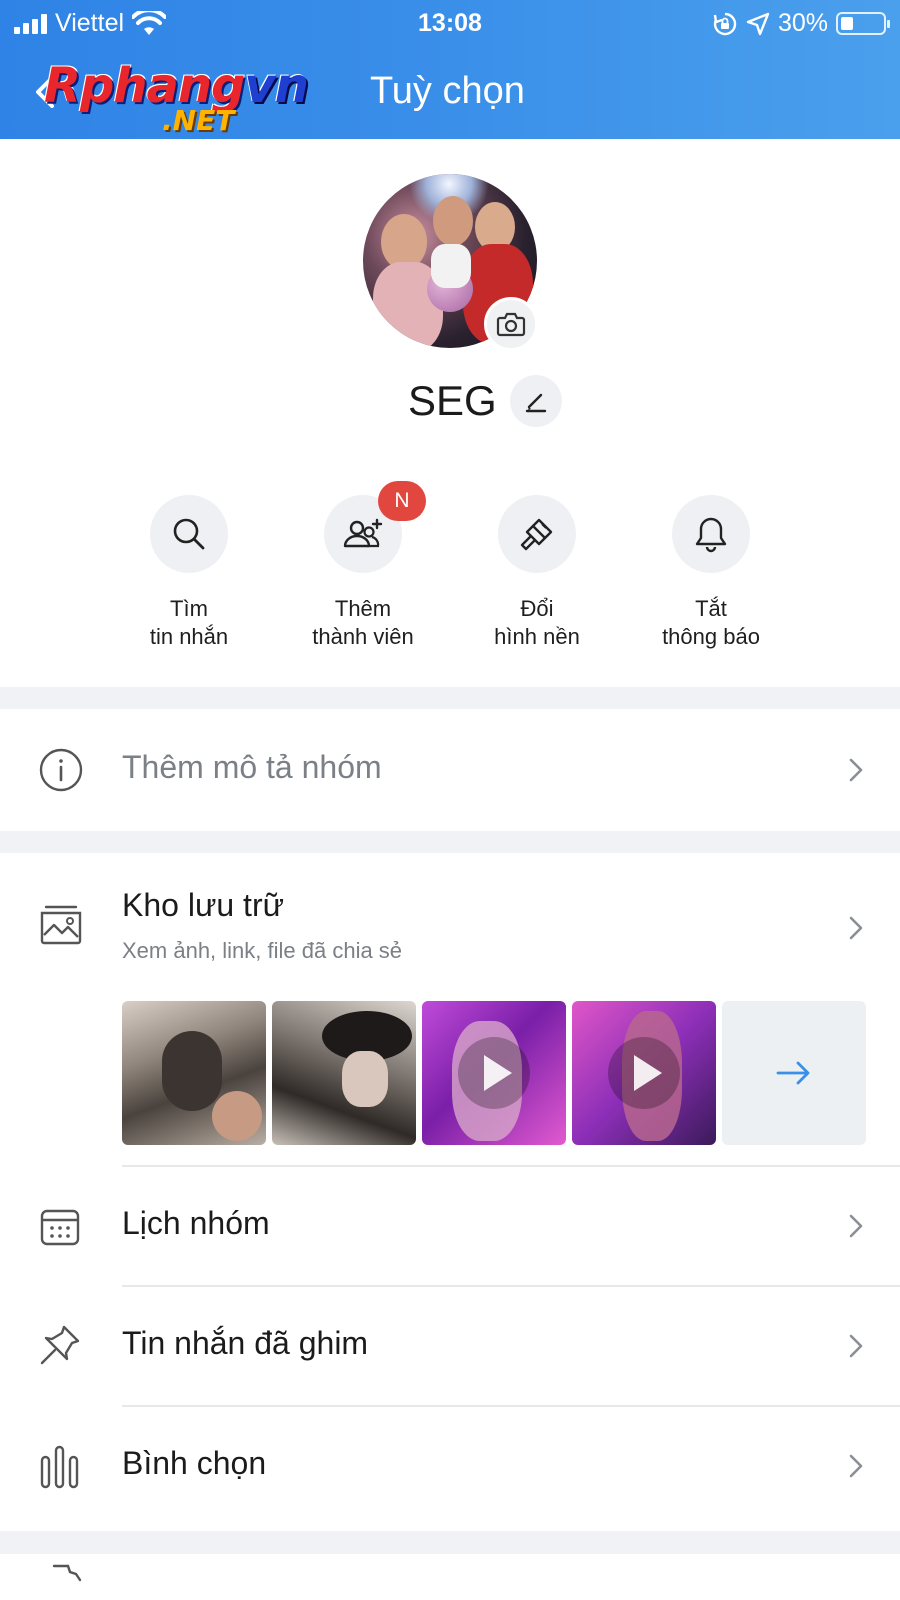  Describe the element at coordinates (450, 770) in the screenshot. I see `add-description-row: Thêm mô tả nhóm` at that location.